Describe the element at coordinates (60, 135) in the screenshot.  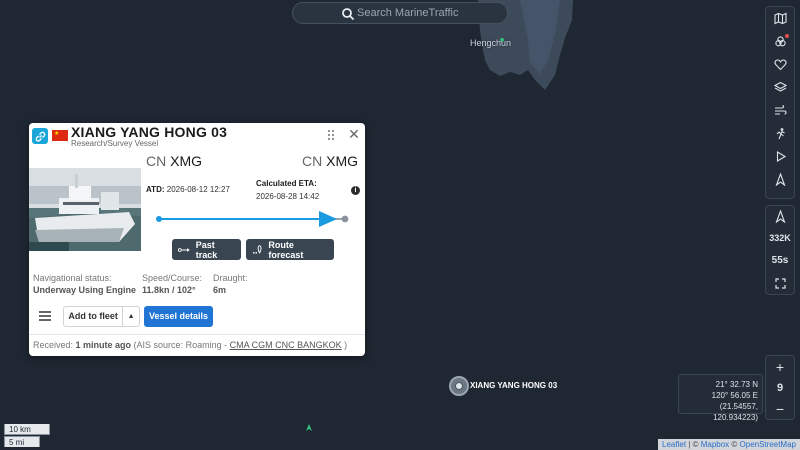
I see `china-flag-icon: ★` at that location.